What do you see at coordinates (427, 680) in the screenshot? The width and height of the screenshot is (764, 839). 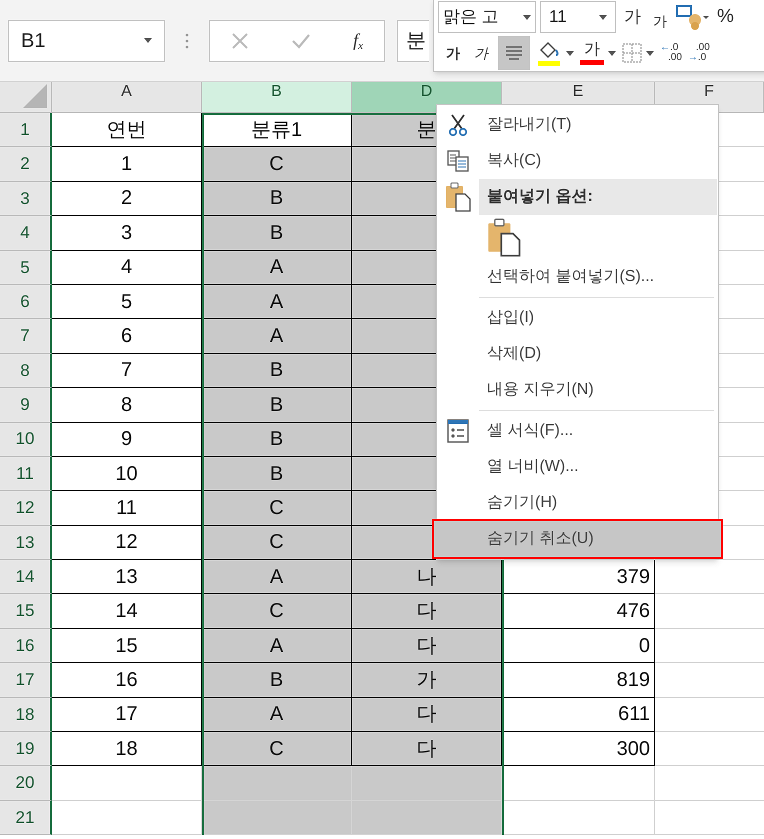 I see `table-cell: 가` at bounding box center [427, 680].